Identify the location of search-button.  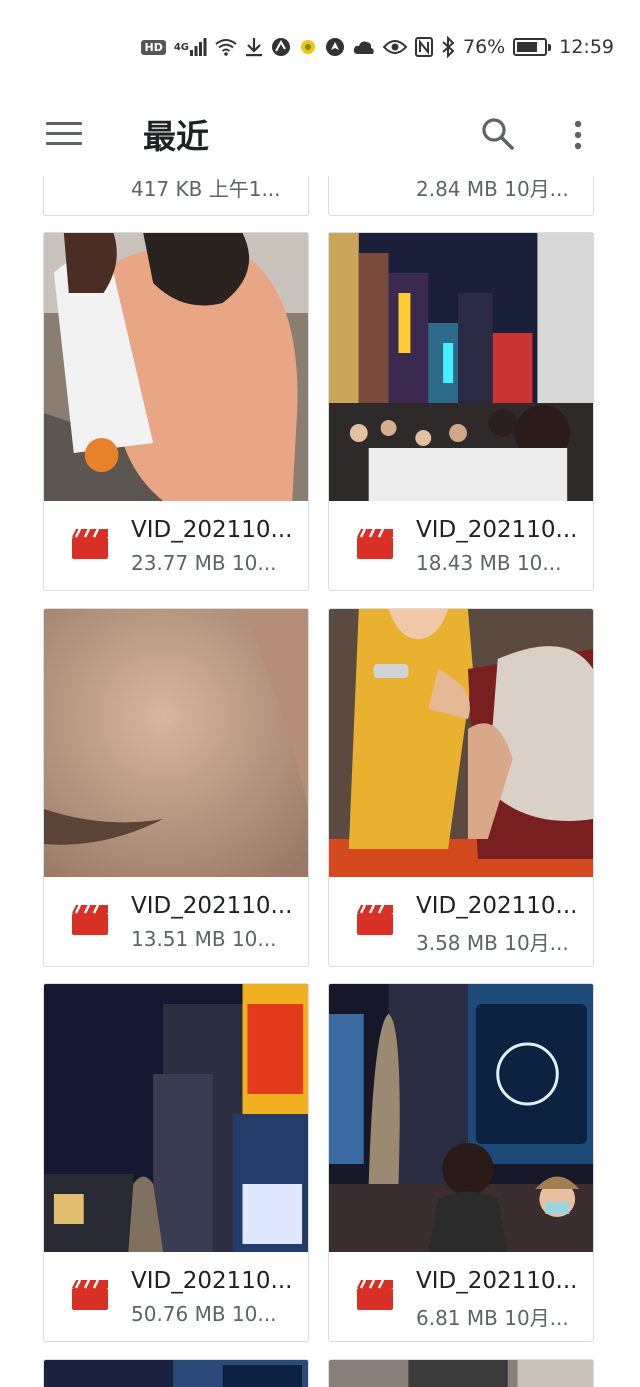
(498, 134).